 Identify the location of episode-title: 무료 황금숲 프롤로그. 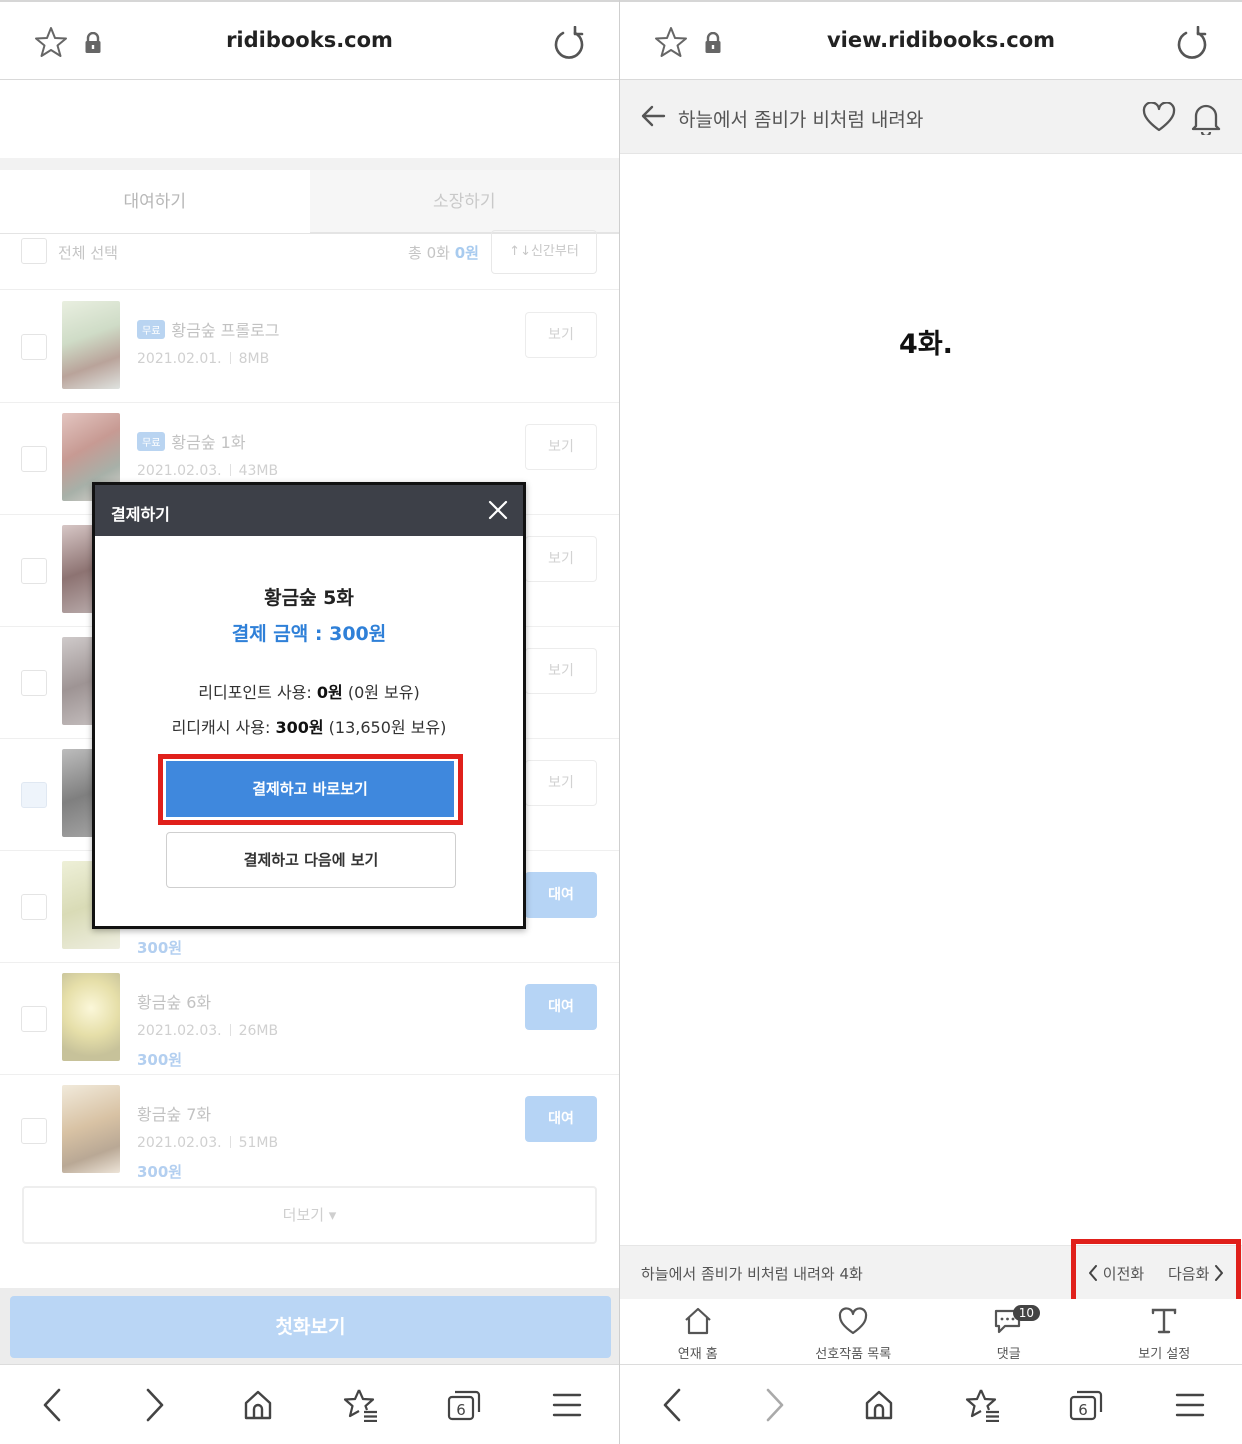
(208, 329).